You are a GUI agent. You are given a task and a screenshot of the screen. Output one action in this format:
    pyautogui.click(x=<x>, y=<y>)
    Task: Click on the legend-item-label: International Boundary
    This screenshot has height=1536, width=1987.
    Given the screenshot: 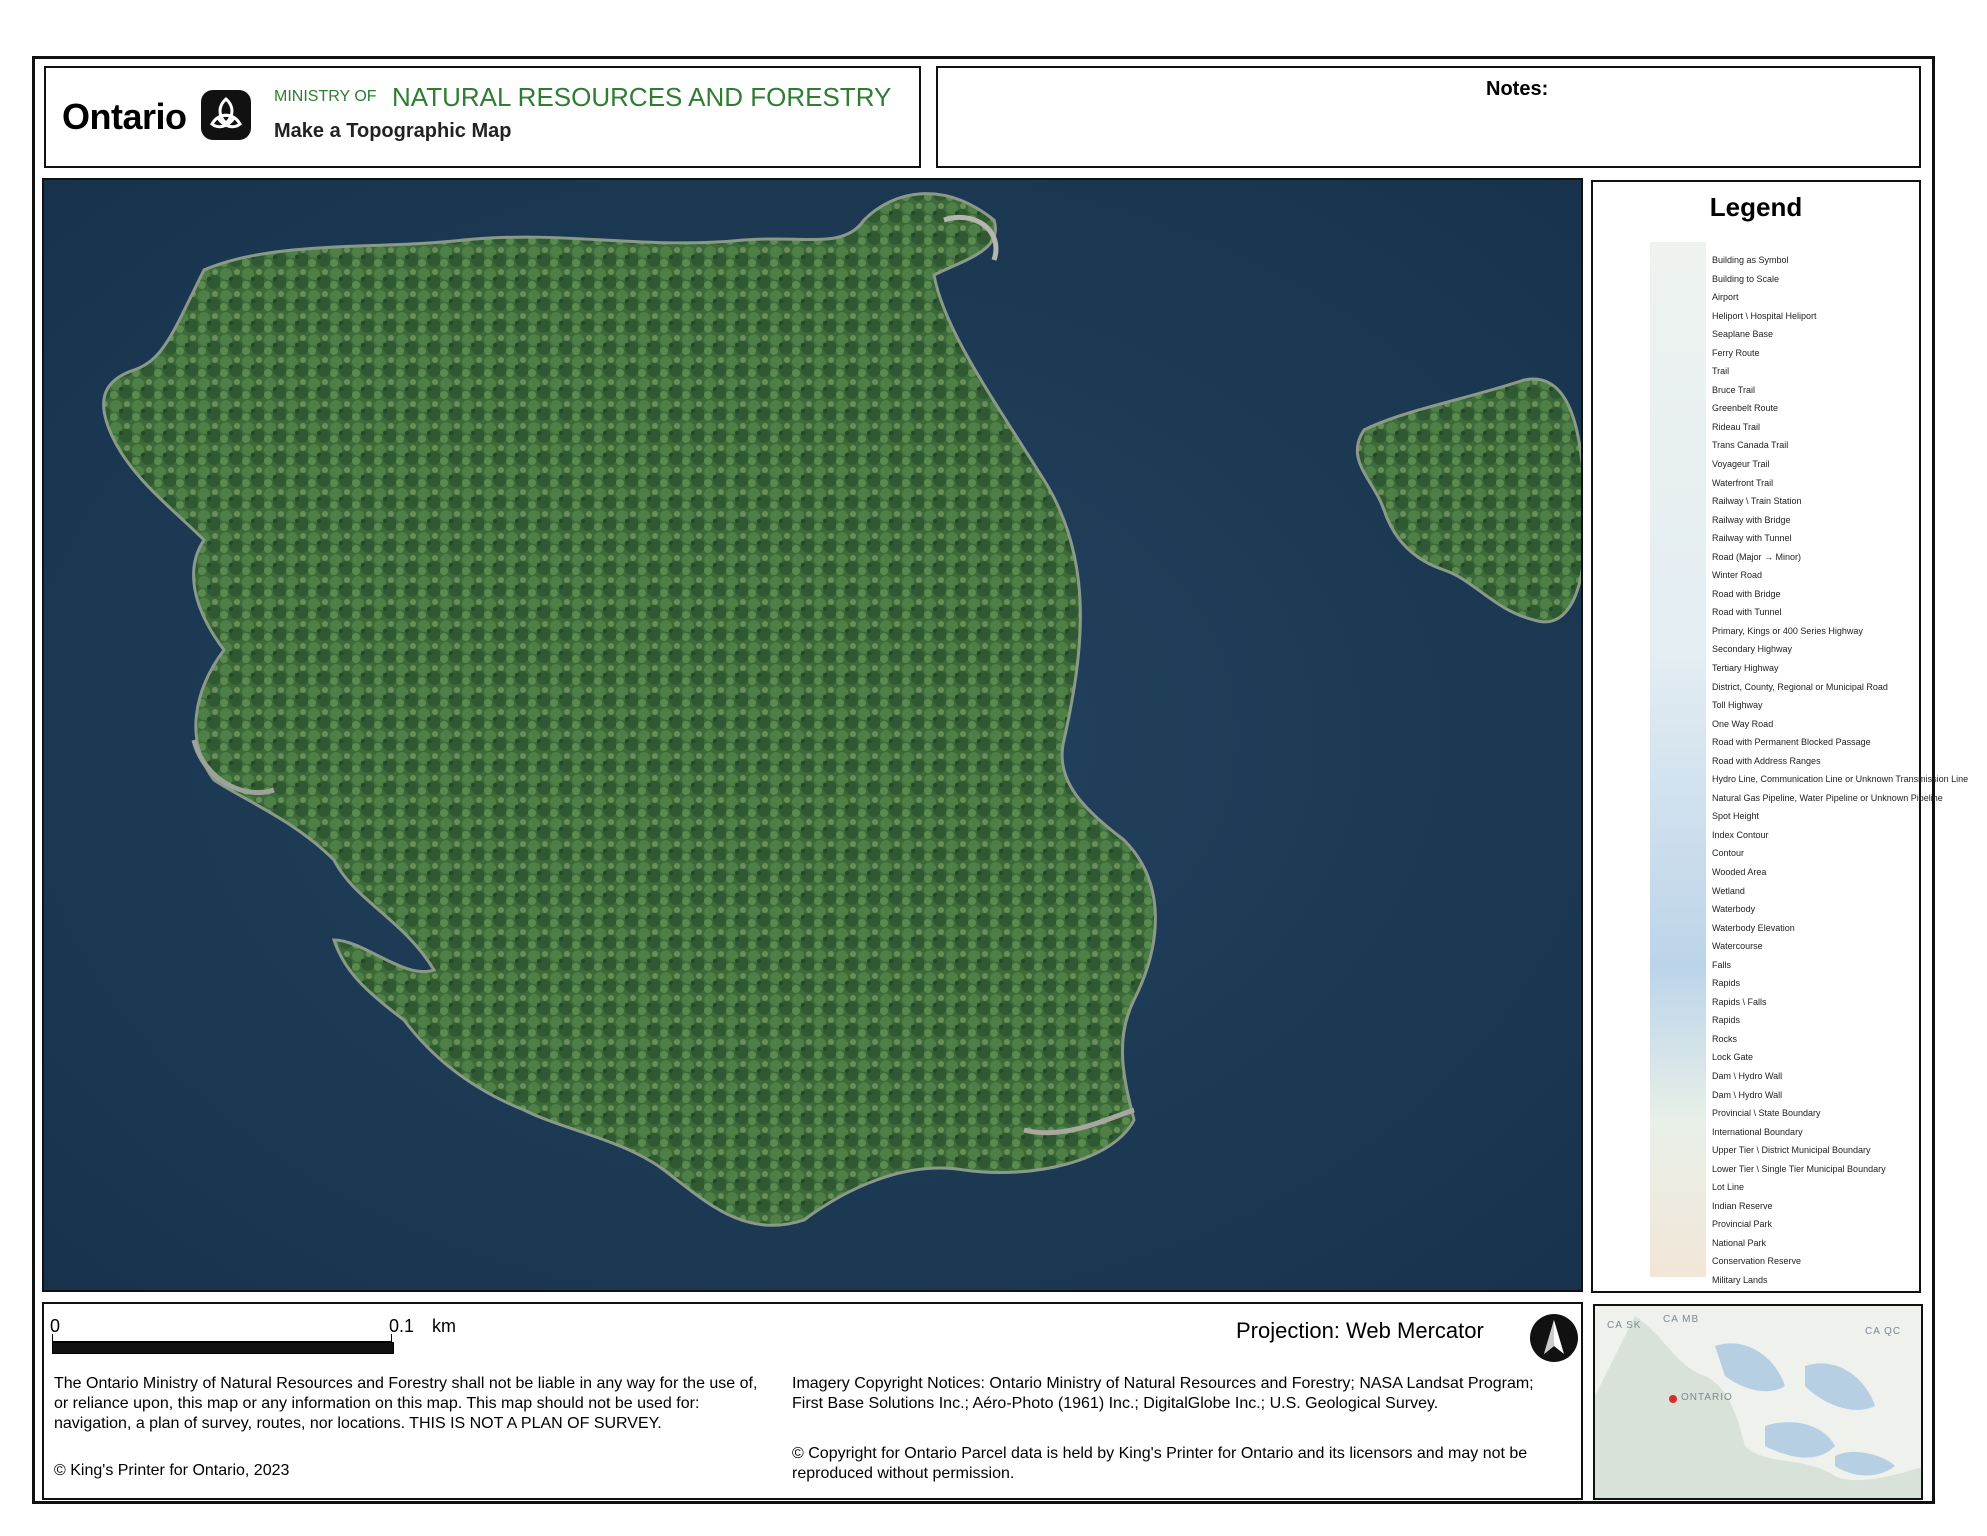 What is the action you would take?
    pyautogui.click(x=1757, y=1131)
    